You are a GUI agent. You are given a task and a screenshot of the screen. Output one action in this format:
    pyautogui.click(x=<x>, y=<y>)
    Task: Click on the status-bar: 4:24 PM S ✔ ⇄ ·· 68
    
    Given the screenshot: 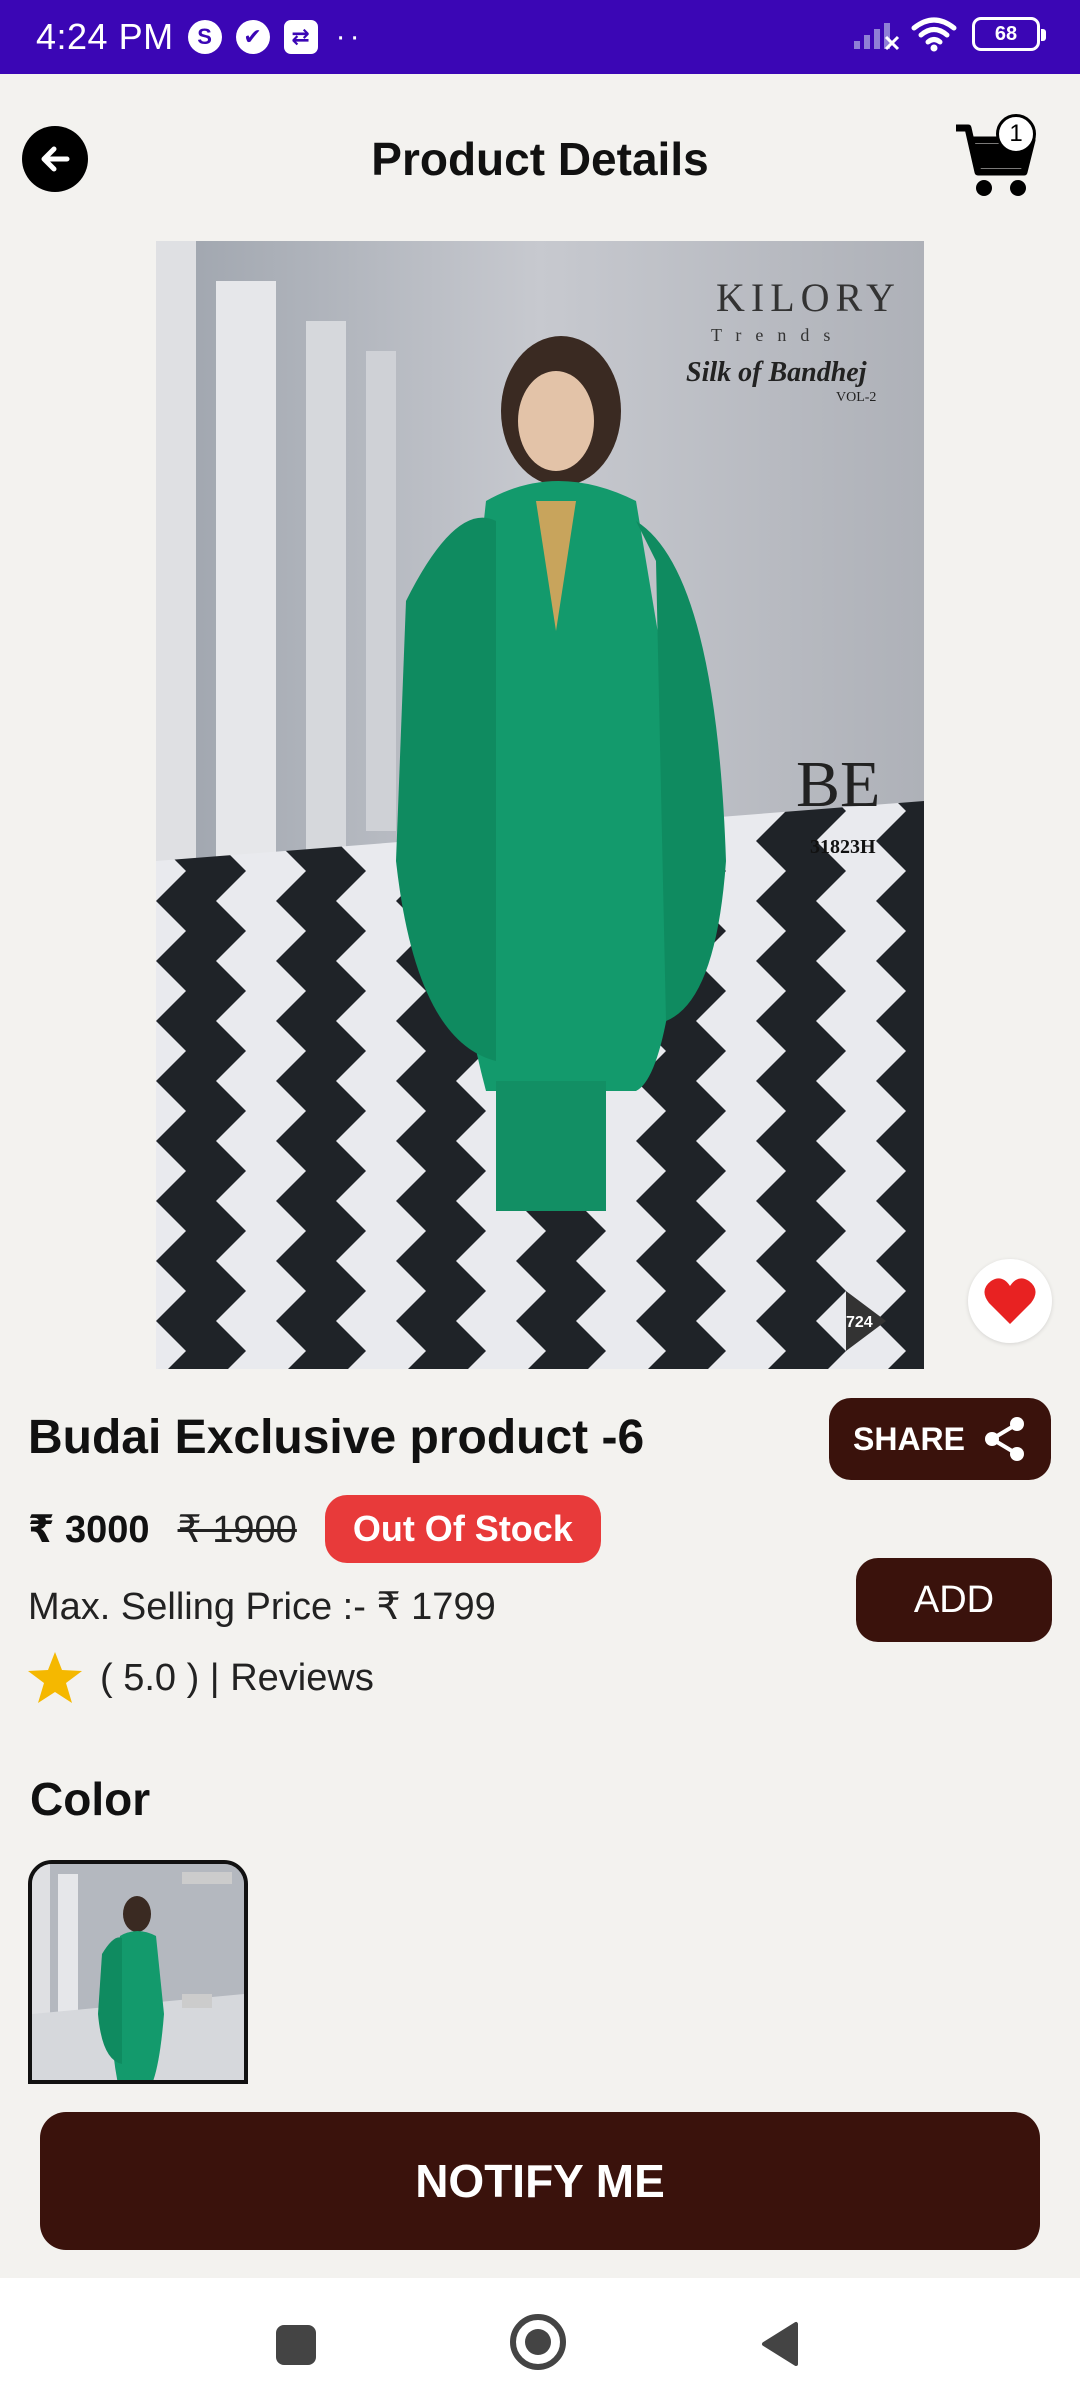 What is the action you would take?
    pyautogui.click(x=540, y=37)
    